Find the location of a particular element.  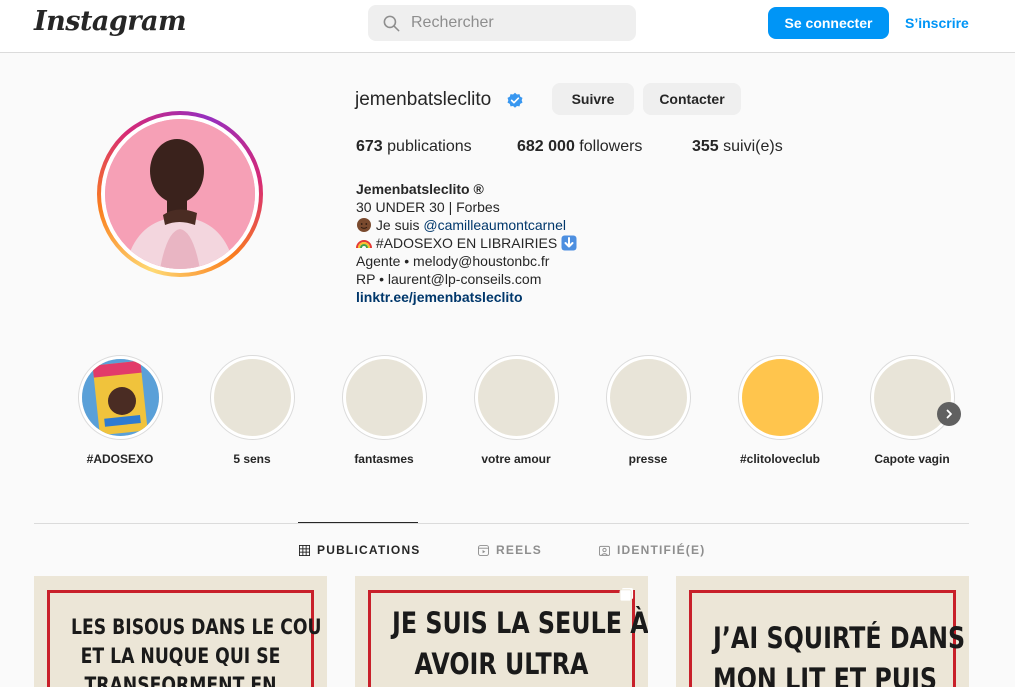

bio-mention-link: @camilleaumontcarnel is located at coordinates (494, 225).